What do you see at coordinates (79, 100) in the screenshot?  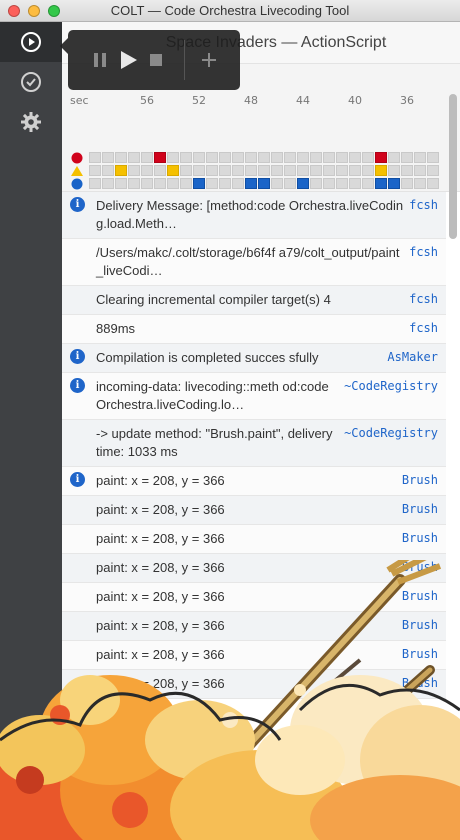 I see `timeline-unit-label: sec` at bounding box center [79, 100].